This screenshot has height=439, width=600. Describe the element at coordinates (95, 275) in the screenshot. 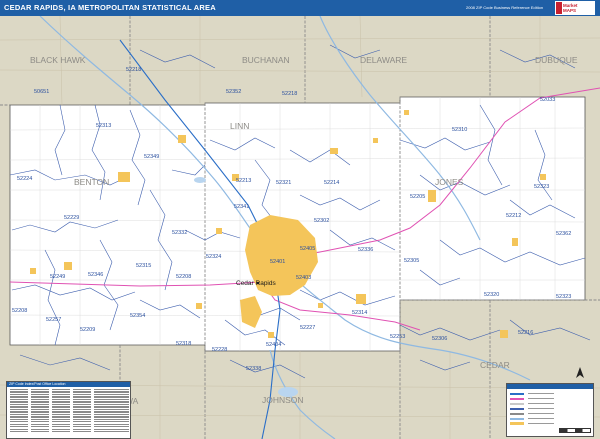

I see `zip-label: 52346` at that location.